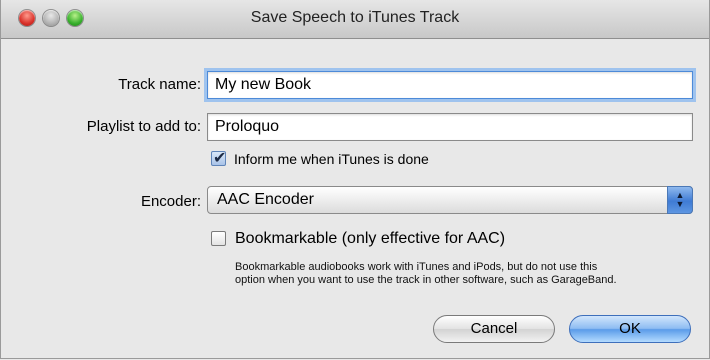  What do you see at coordinates (450, 127) in the screenshot?
I see `playlist-field: Proloquo` at bounding box center [450, 127].